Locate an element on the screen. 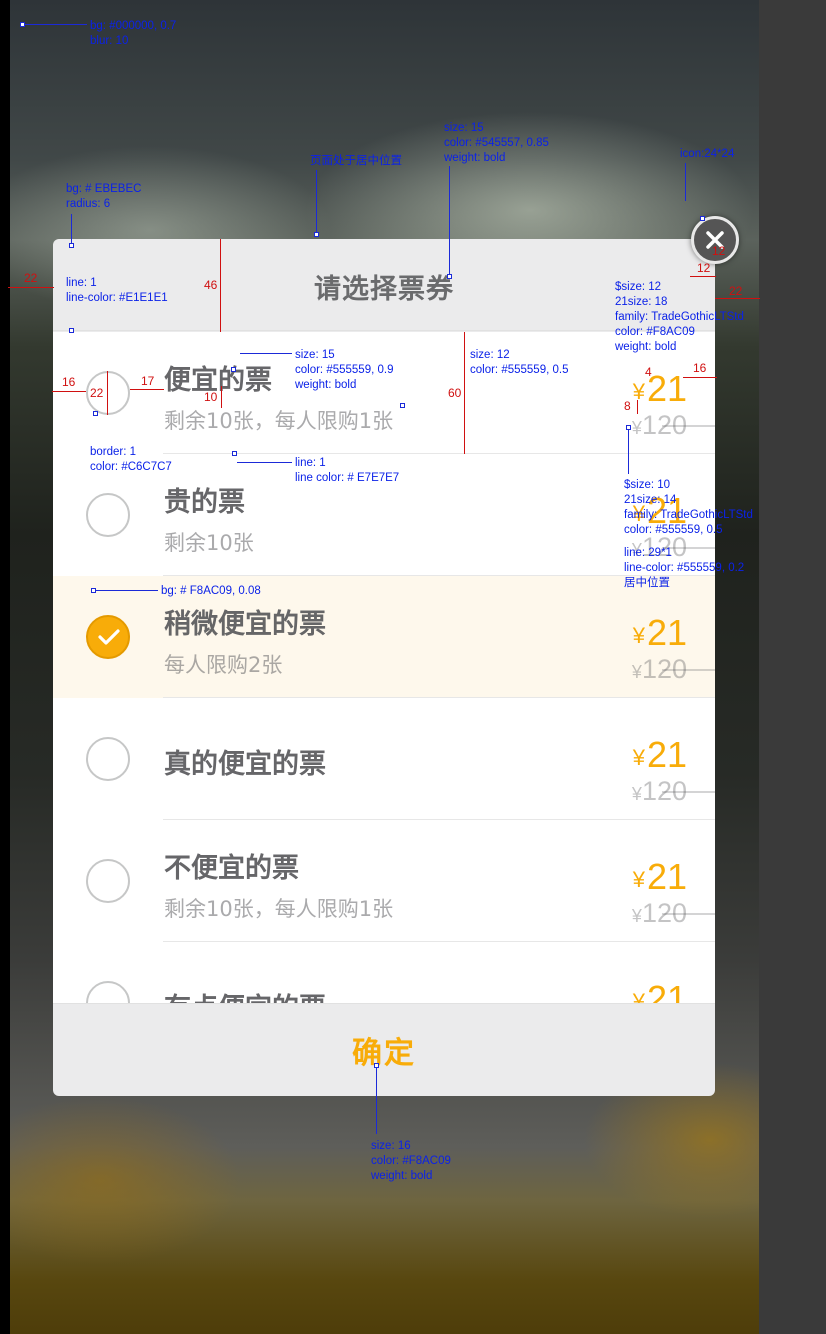 The width and height of the screenshot is (826, 1334). annotation-text: radius: 6 is located at coordinates (88, 204).